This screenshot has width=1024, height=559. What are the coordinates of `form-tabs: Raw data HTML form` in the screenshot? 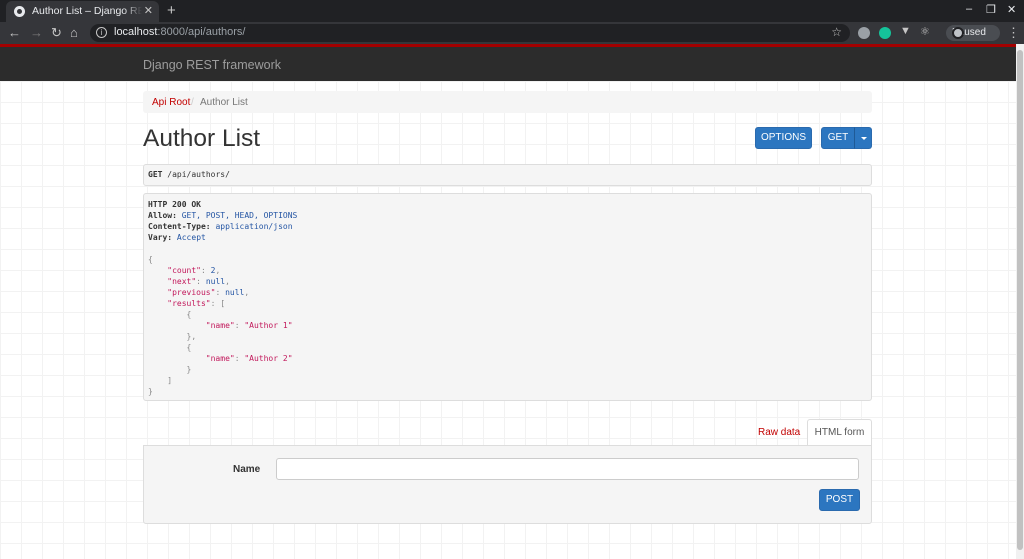 It's located at (507, 432).